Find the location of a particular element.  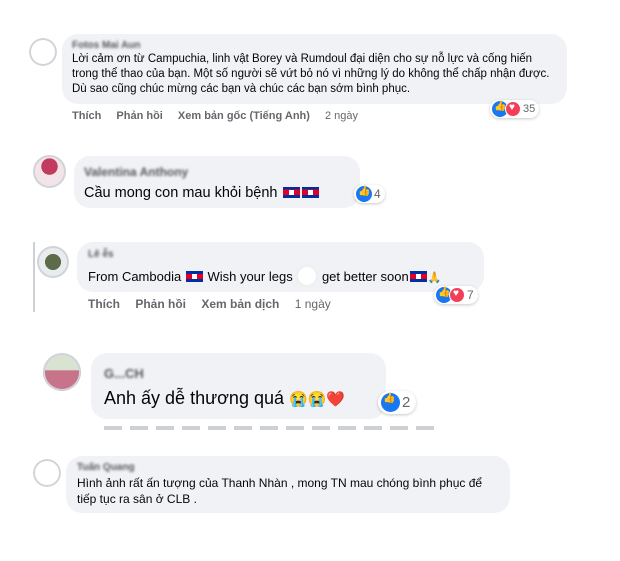

comment-author: G...CH is located at coordinates (124, 373).